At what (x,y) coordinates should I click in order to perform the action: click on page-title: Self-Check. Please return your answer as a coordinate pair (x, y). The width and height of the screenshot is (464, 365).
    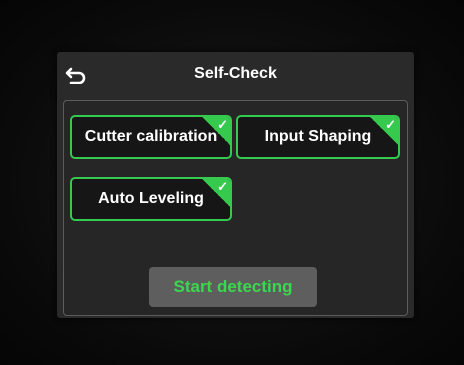
    Looking at the image, I should click on (235, 73).